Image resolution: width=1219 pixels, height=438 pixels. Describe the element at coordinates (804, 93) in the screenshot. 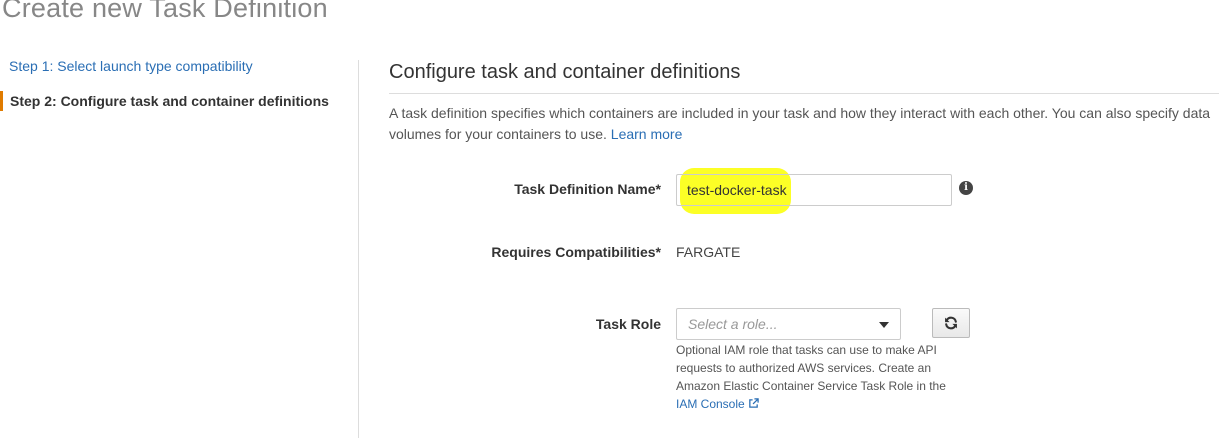

I see `section-divider` at that location.